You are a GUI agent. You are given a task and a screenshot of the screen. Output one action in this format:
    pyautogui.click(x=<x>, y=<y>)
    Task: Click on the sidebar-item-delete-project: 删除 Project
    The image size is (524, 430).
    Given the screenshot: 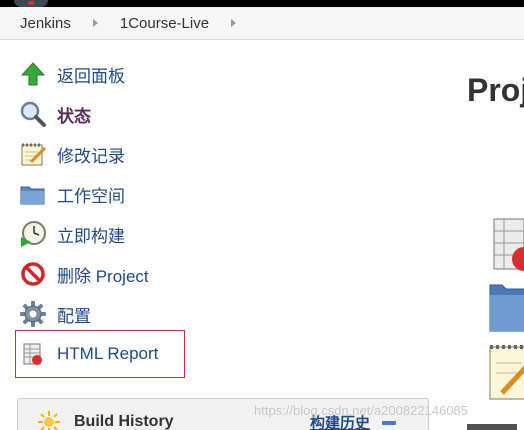 What is the action you would take?
    pyautogui.click(x=116, y=274)
    